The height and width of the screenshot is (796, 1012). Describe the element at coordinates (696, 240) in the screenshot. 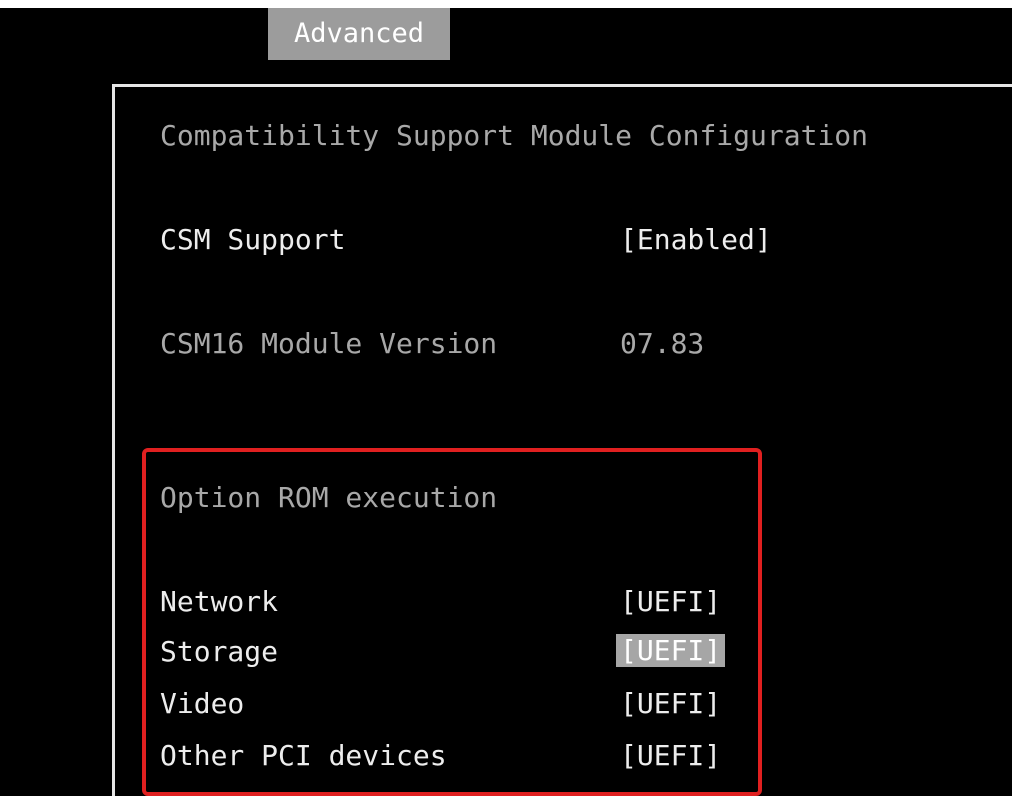

I see `csm-support-value: [Enabled]` at that location.